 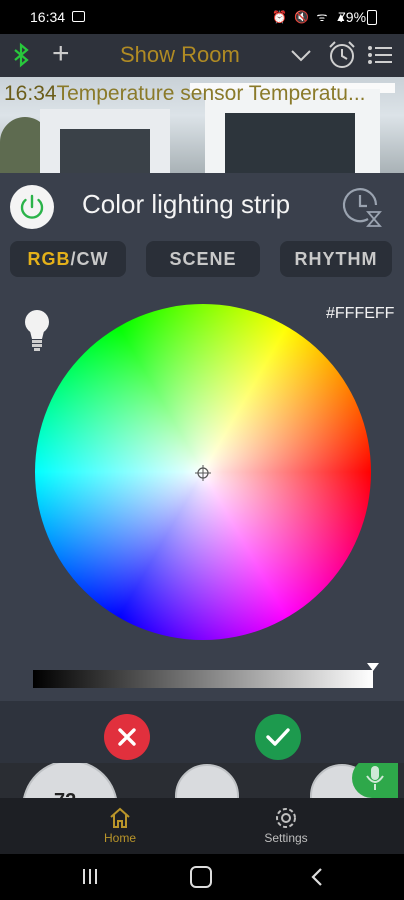 I want to click on brightness-slider, so click(x=203, y=679).